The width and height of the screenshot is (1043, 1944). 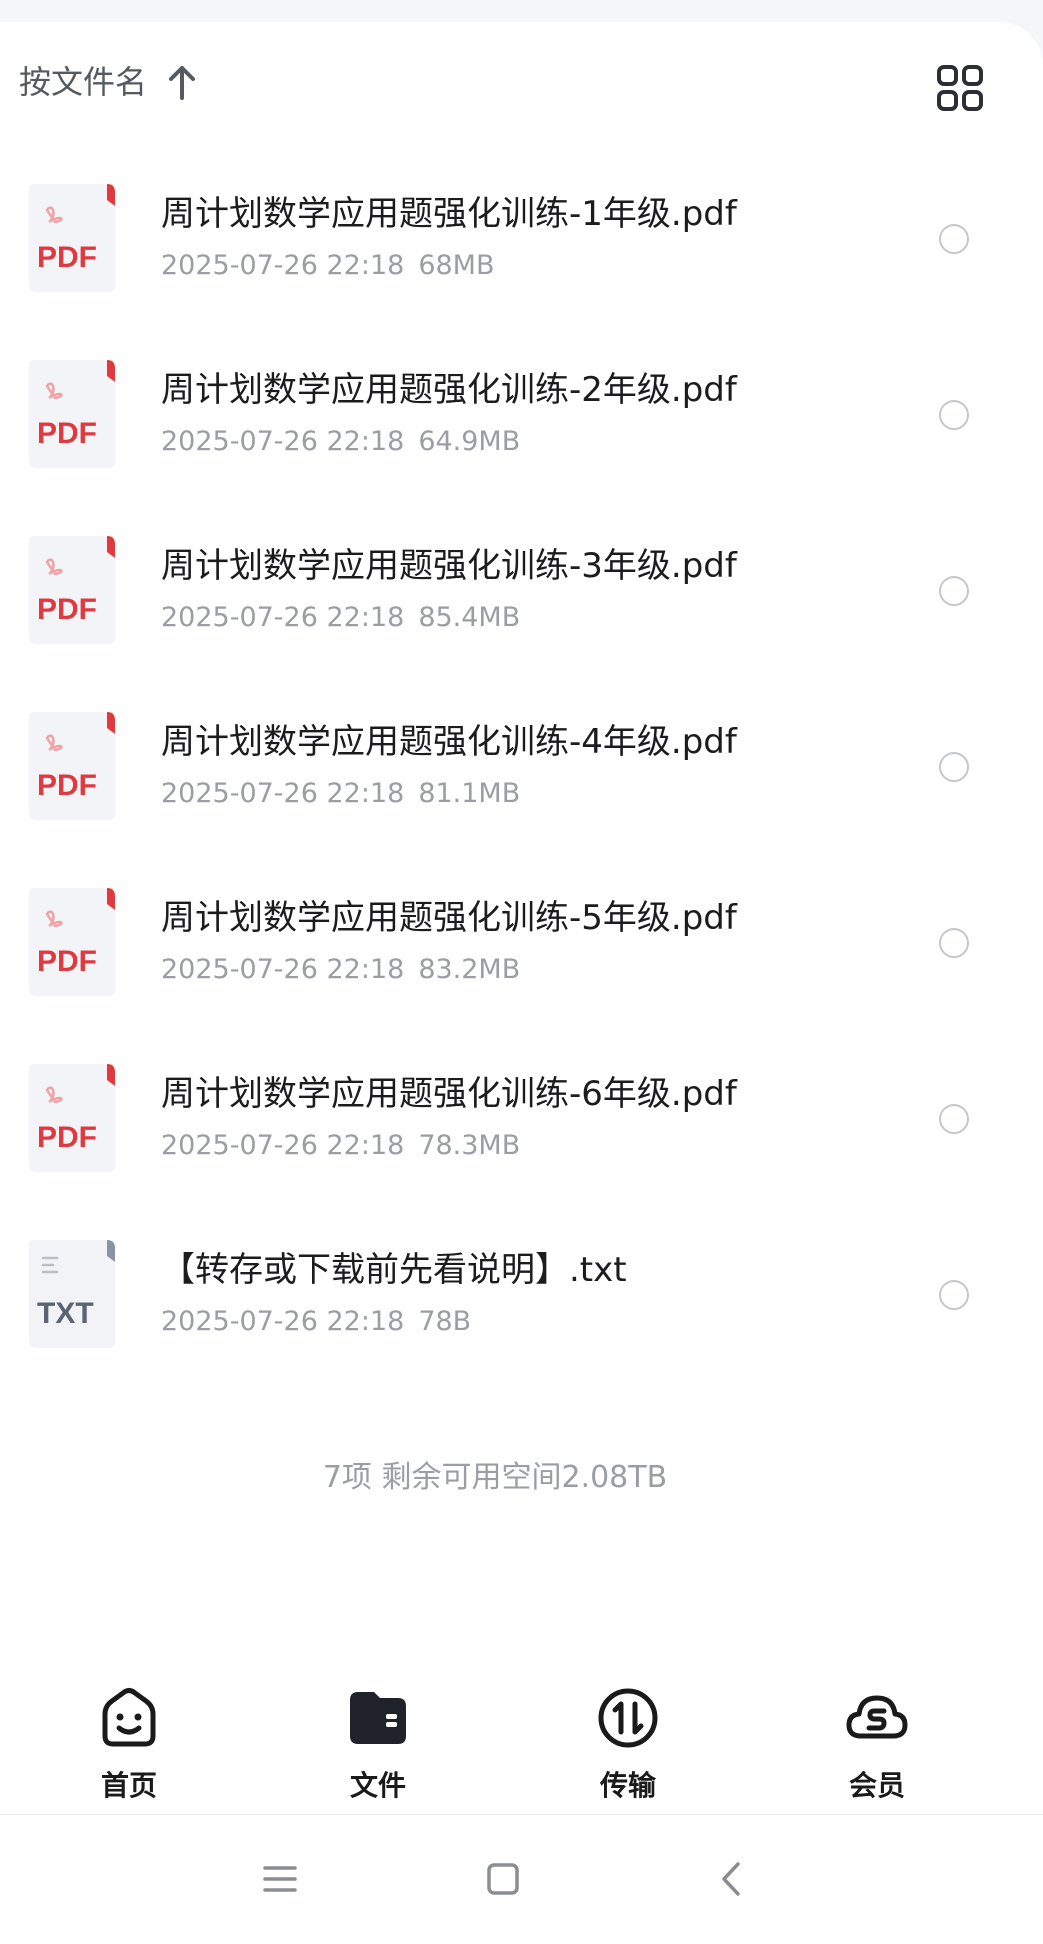 I want to click on file-meta: 2025-07-26 22:18 68MB, so click(x=328, y=266).